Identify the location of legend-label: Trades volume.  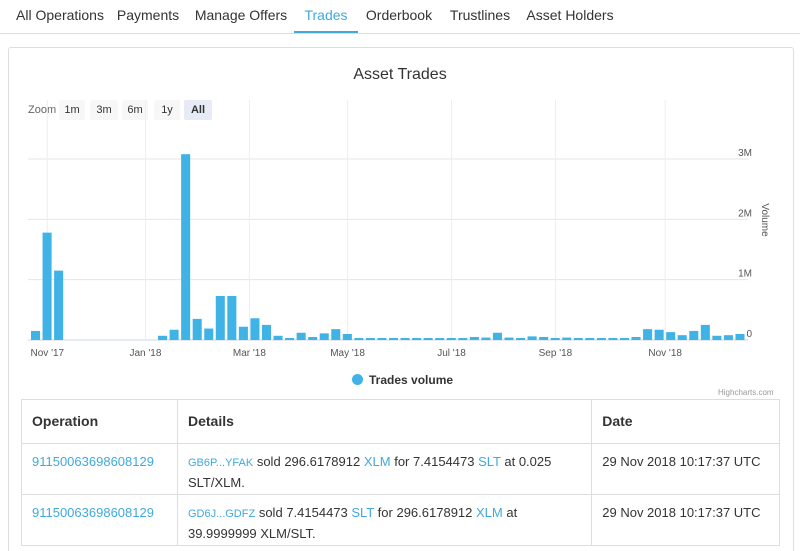
(411, 380).